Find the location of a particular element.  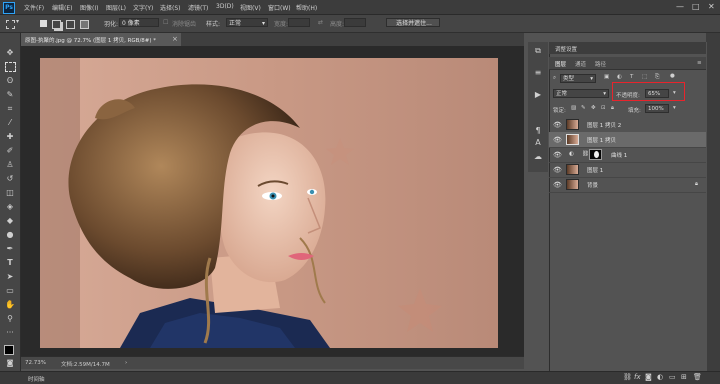

style-select: 正常 ▾ is located at coordinates (247, 22).